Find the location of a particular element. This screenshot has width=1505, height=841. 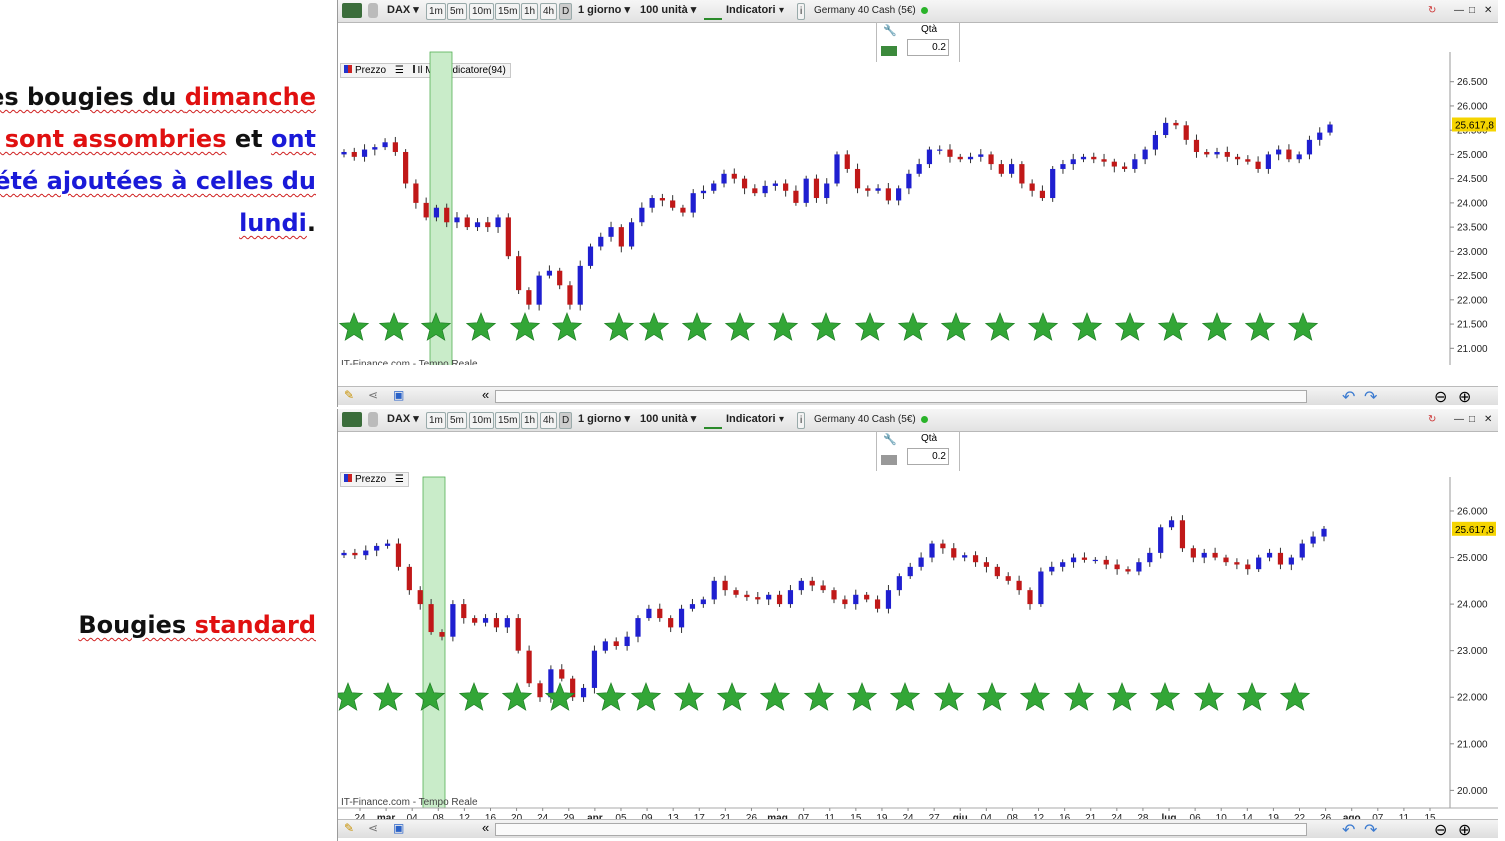

y-tick-label: 22.000 is located at coordinates (1472, 300).